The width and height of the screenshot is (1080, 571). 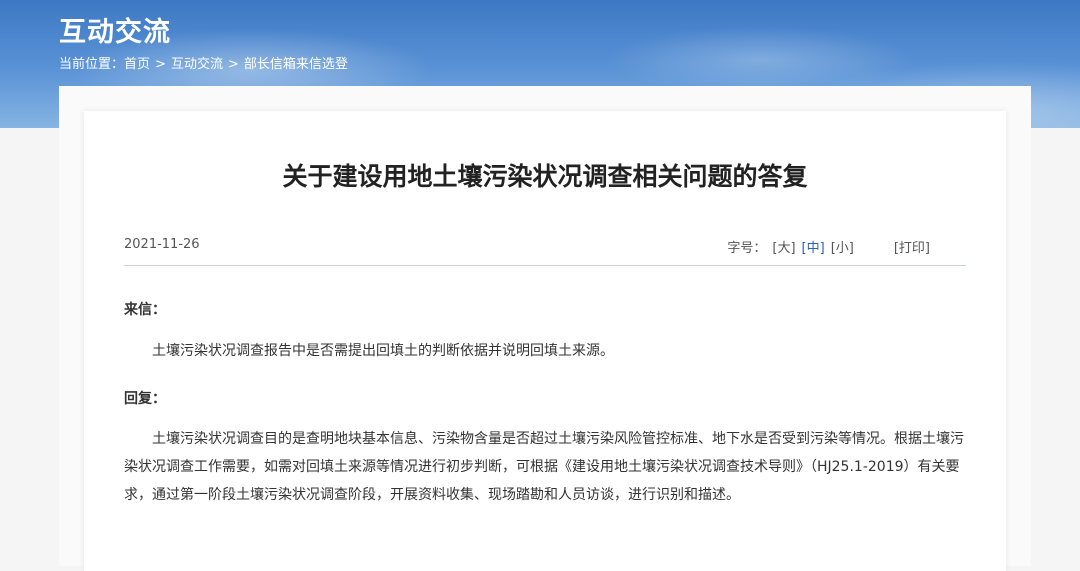 I want to click on breadcrumb-home-link: 首页, so click(x=137, y=62).